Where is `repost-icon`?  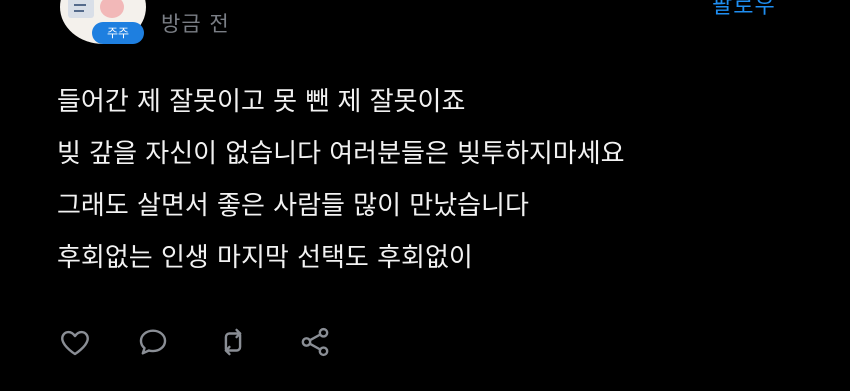 repost-icon is located at coordinates (233, 342).